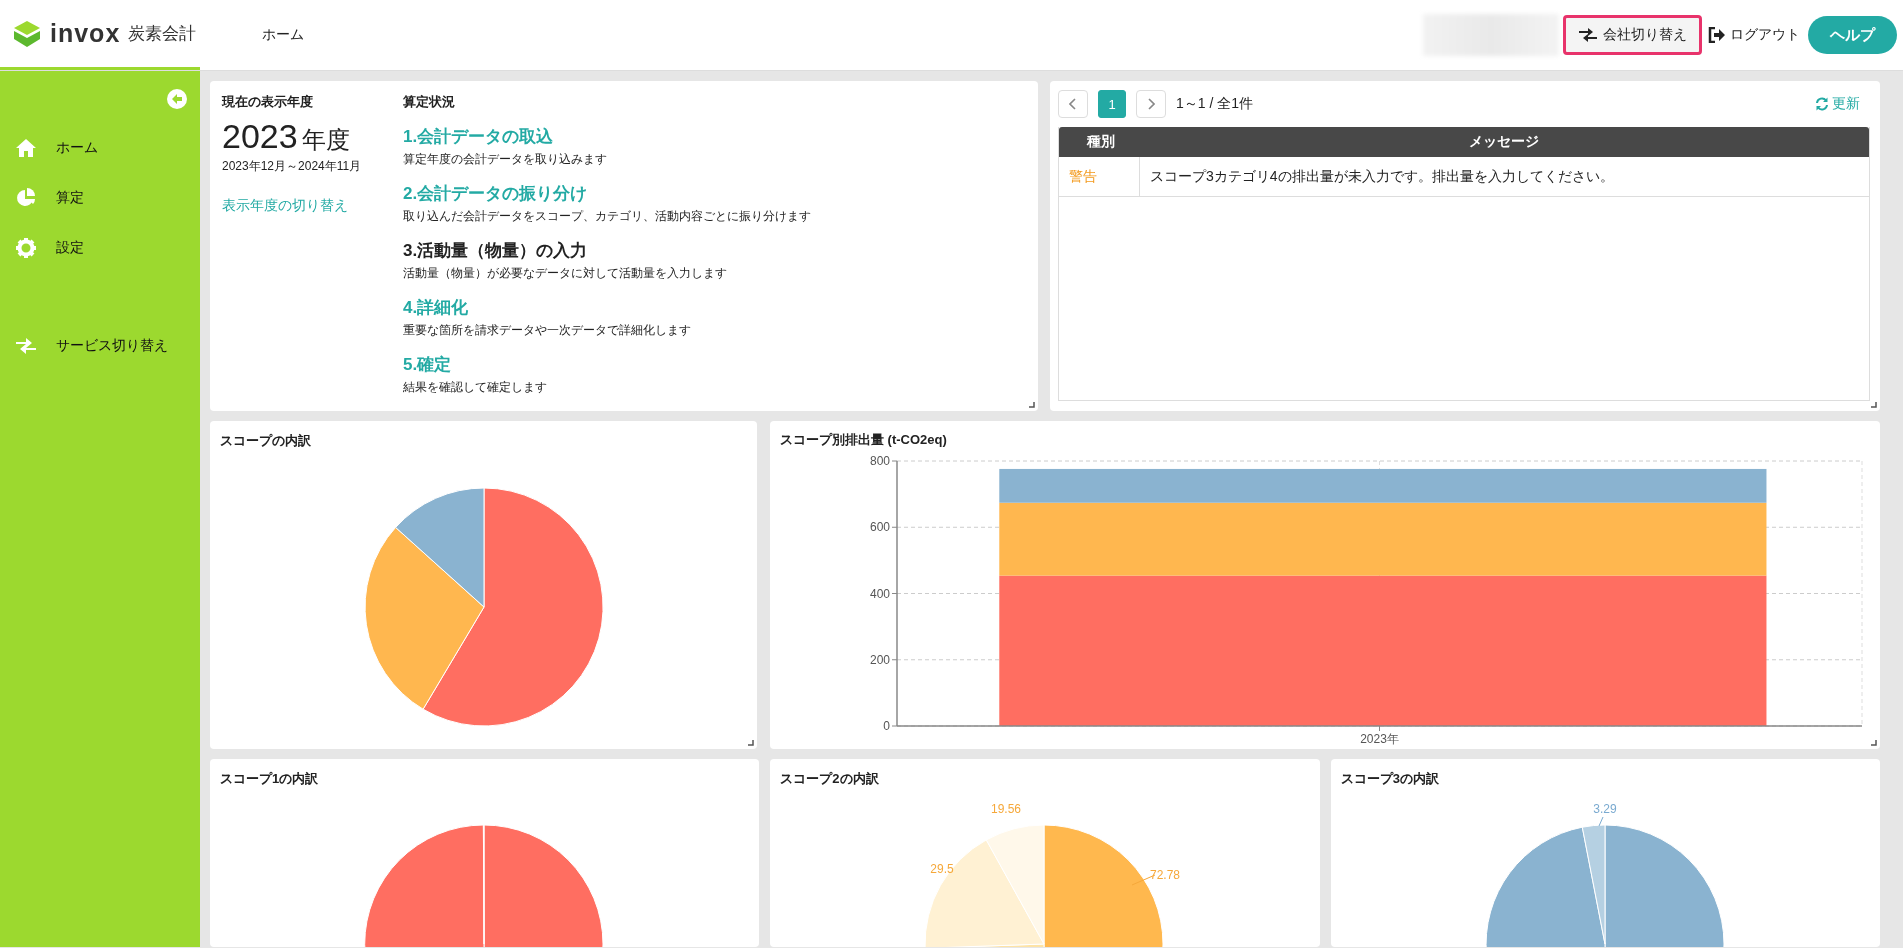 The width and height of the screenshot is (1903, 948). Describe the element at coordinates (714, 136) in the screenshot. I see `step-link: 1.会計データの取込` at that location.